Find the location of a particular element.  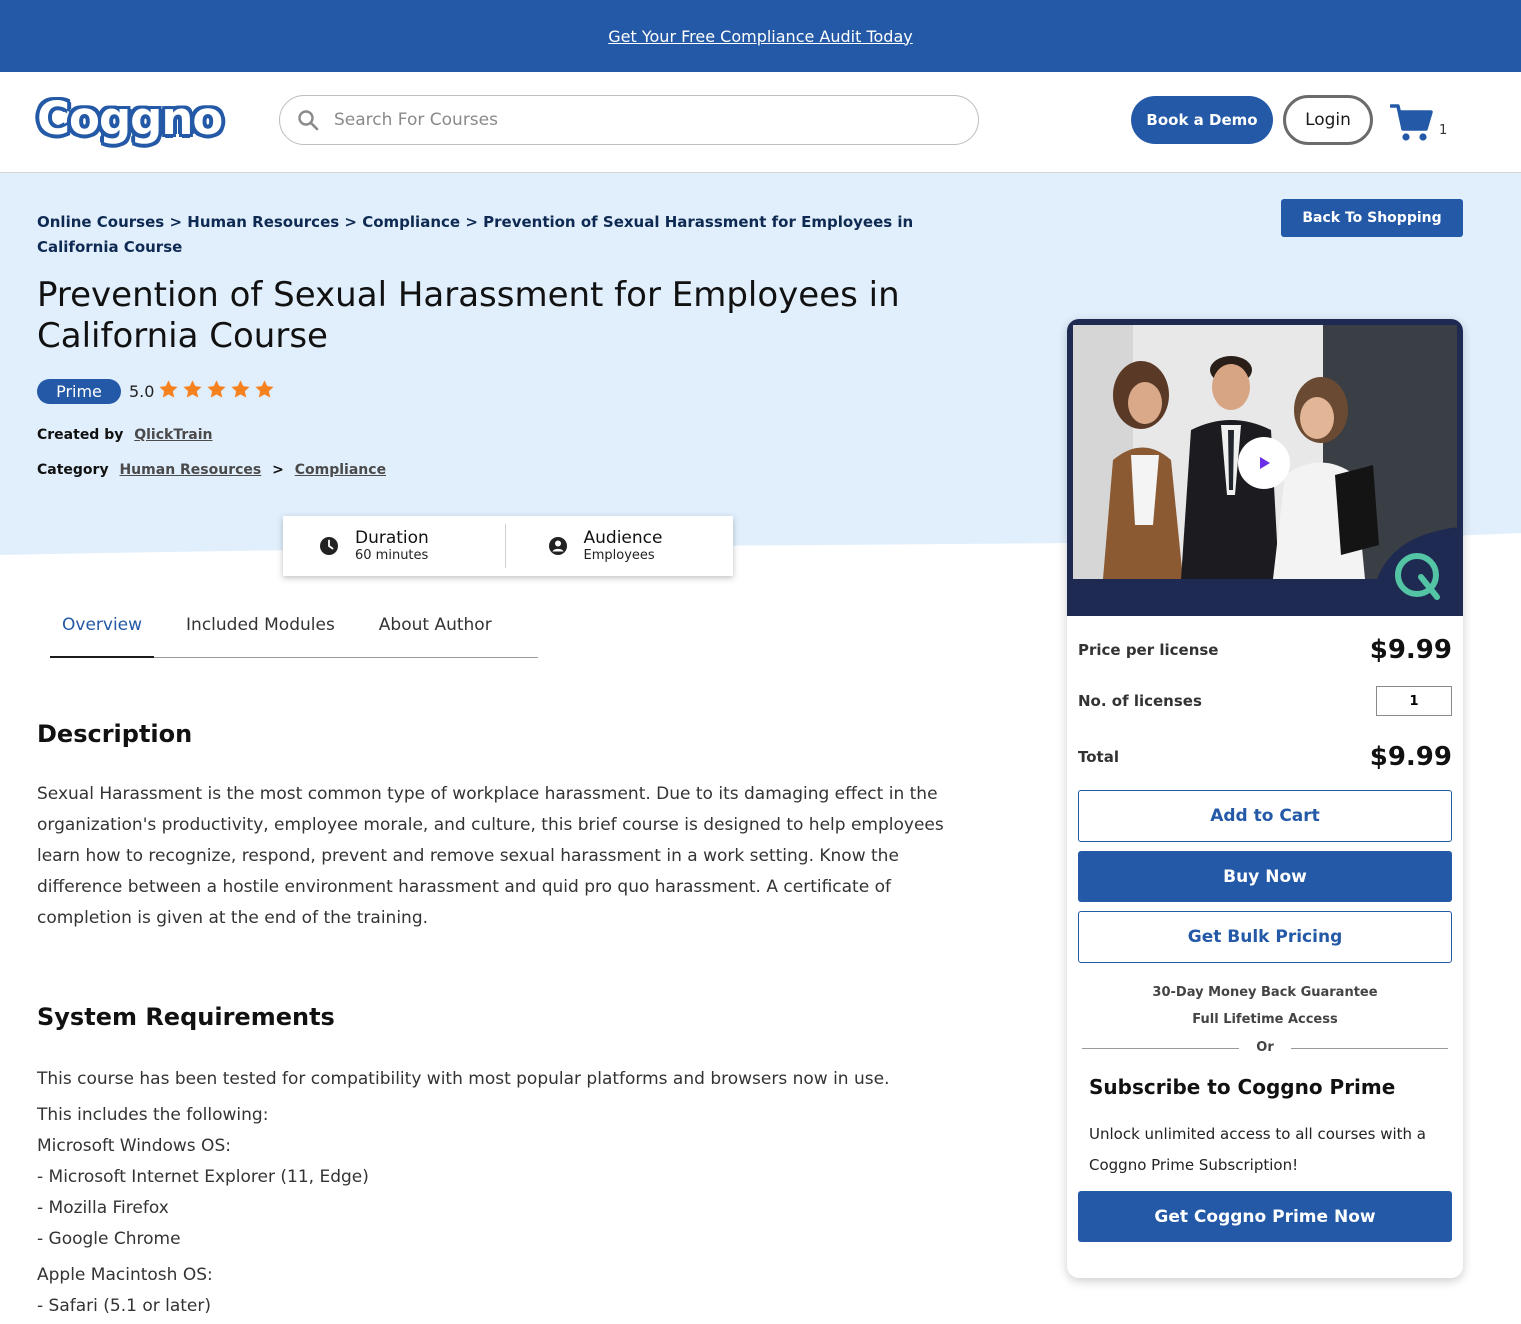

play-button is located at coordinates (1264, 463).